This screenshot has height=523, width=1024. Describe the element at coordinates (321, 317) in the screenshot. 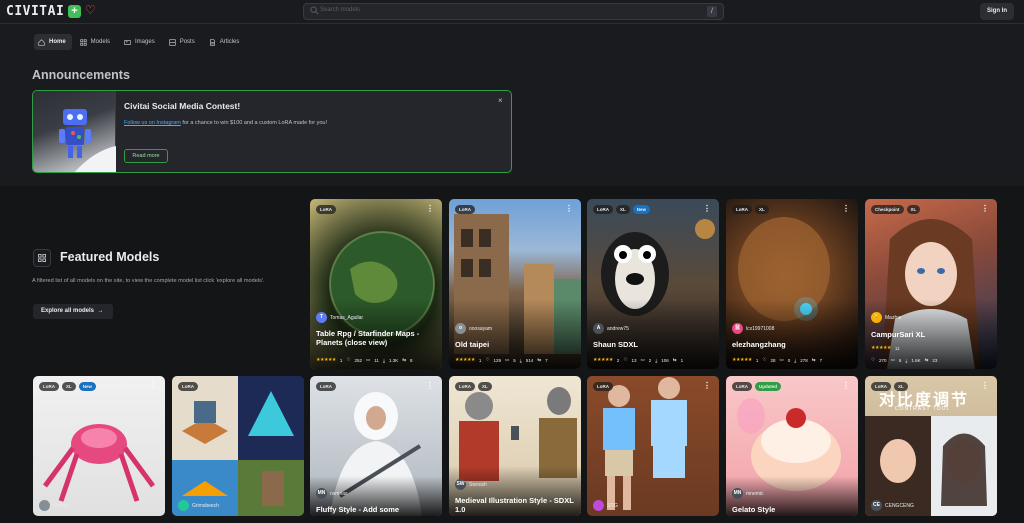

I see `avatar: T` at that location.